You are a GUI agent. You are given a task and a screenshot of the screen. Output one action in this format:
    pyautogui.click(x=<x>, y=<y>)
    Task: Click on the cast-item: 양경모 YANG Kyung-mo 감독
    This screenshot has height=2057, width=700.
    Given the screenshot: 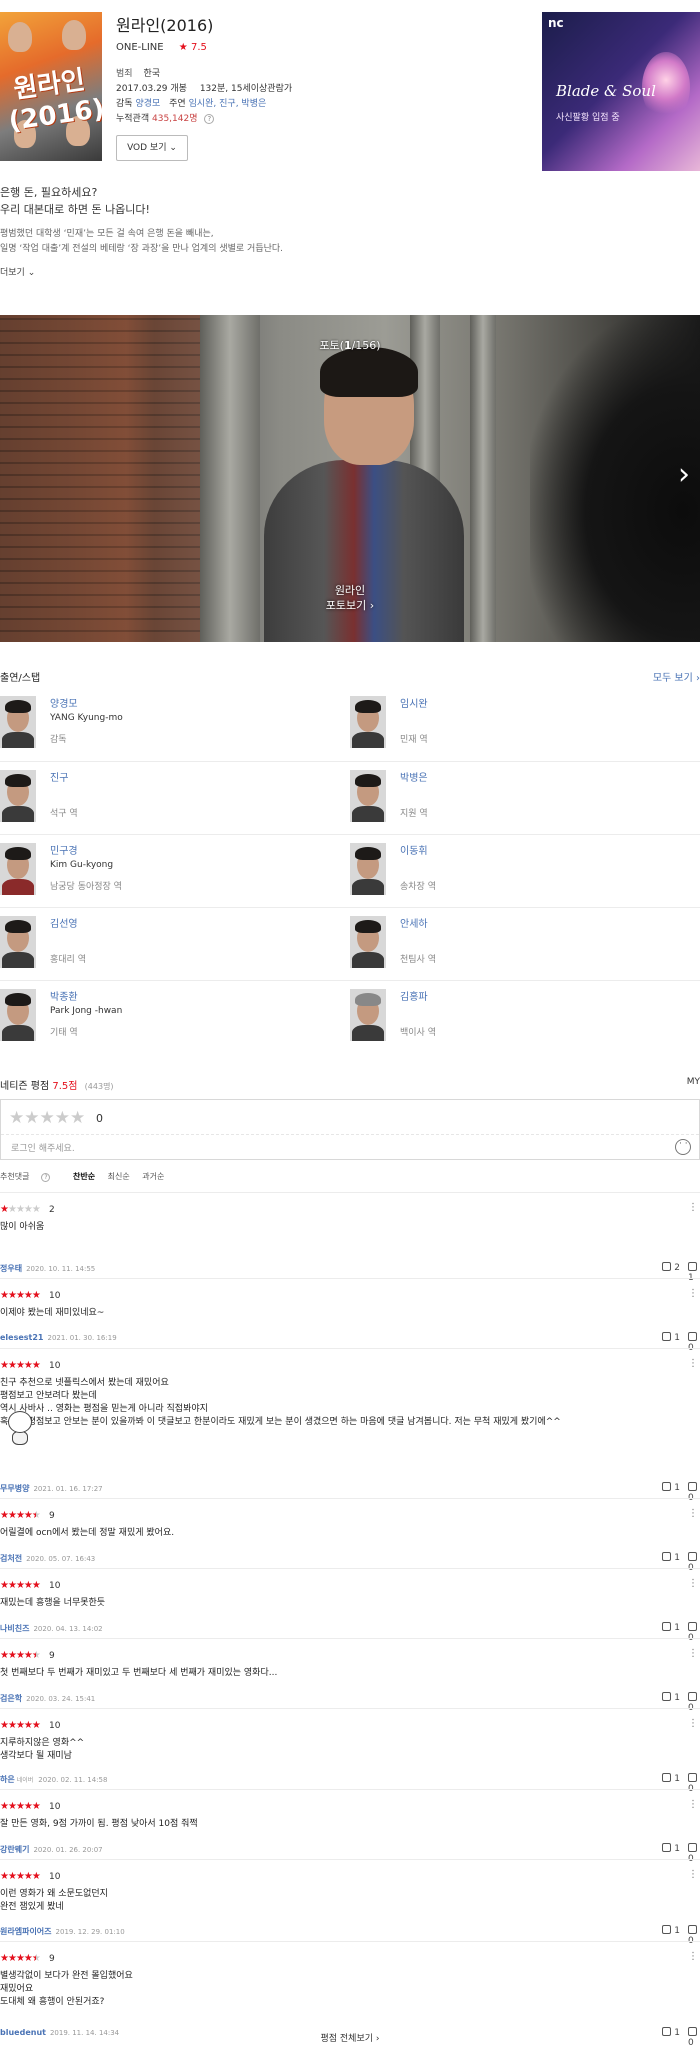 What is the action you would take?
    pyautogui.click(x=170, y=724)
    